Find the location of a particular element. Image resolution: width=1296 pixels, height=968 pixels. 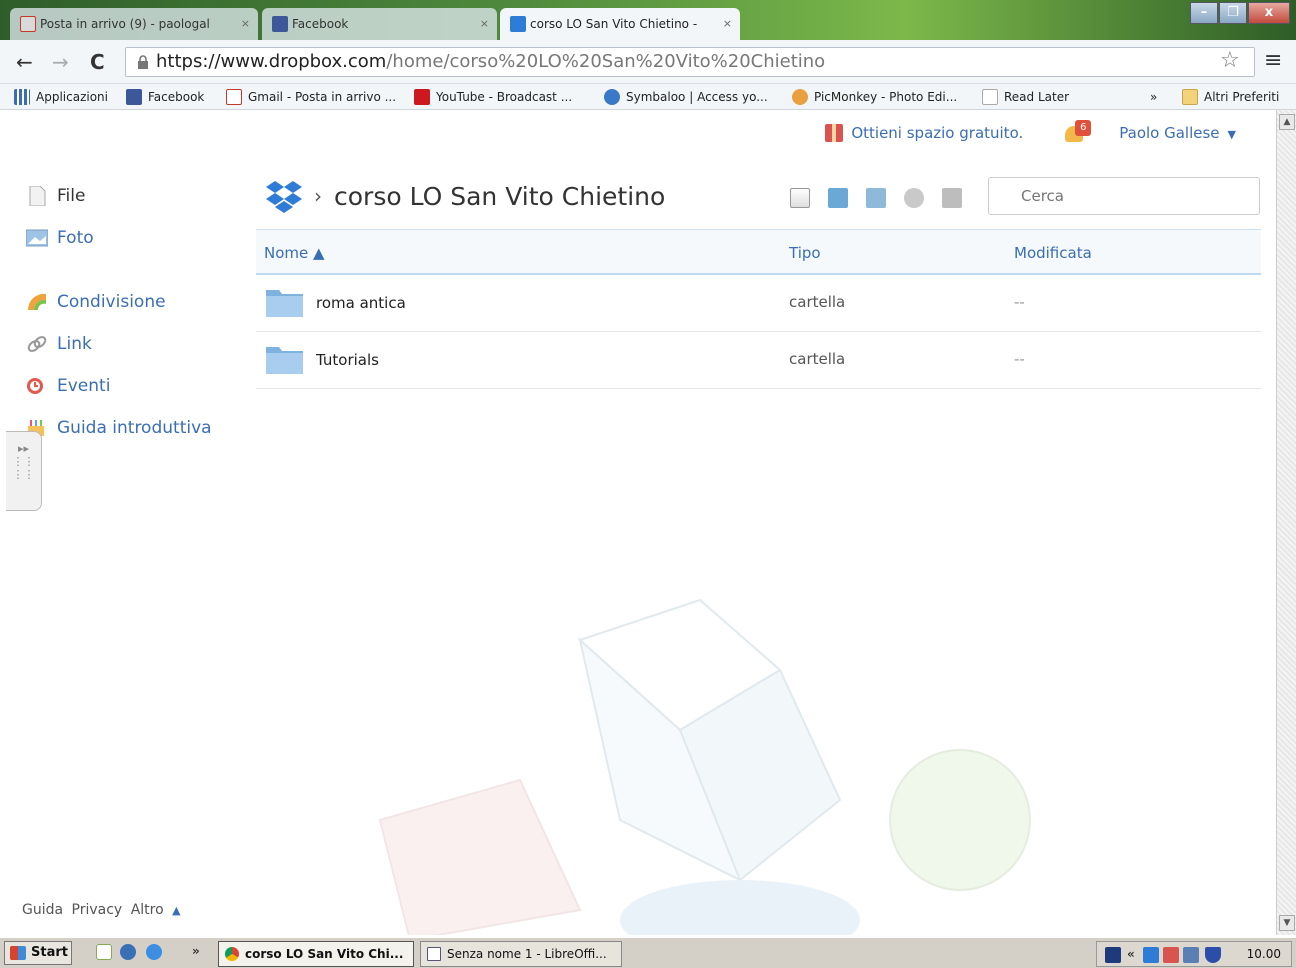

bookmark-other-folder: Altri Preferiti is located at coordinates (1230, 97).